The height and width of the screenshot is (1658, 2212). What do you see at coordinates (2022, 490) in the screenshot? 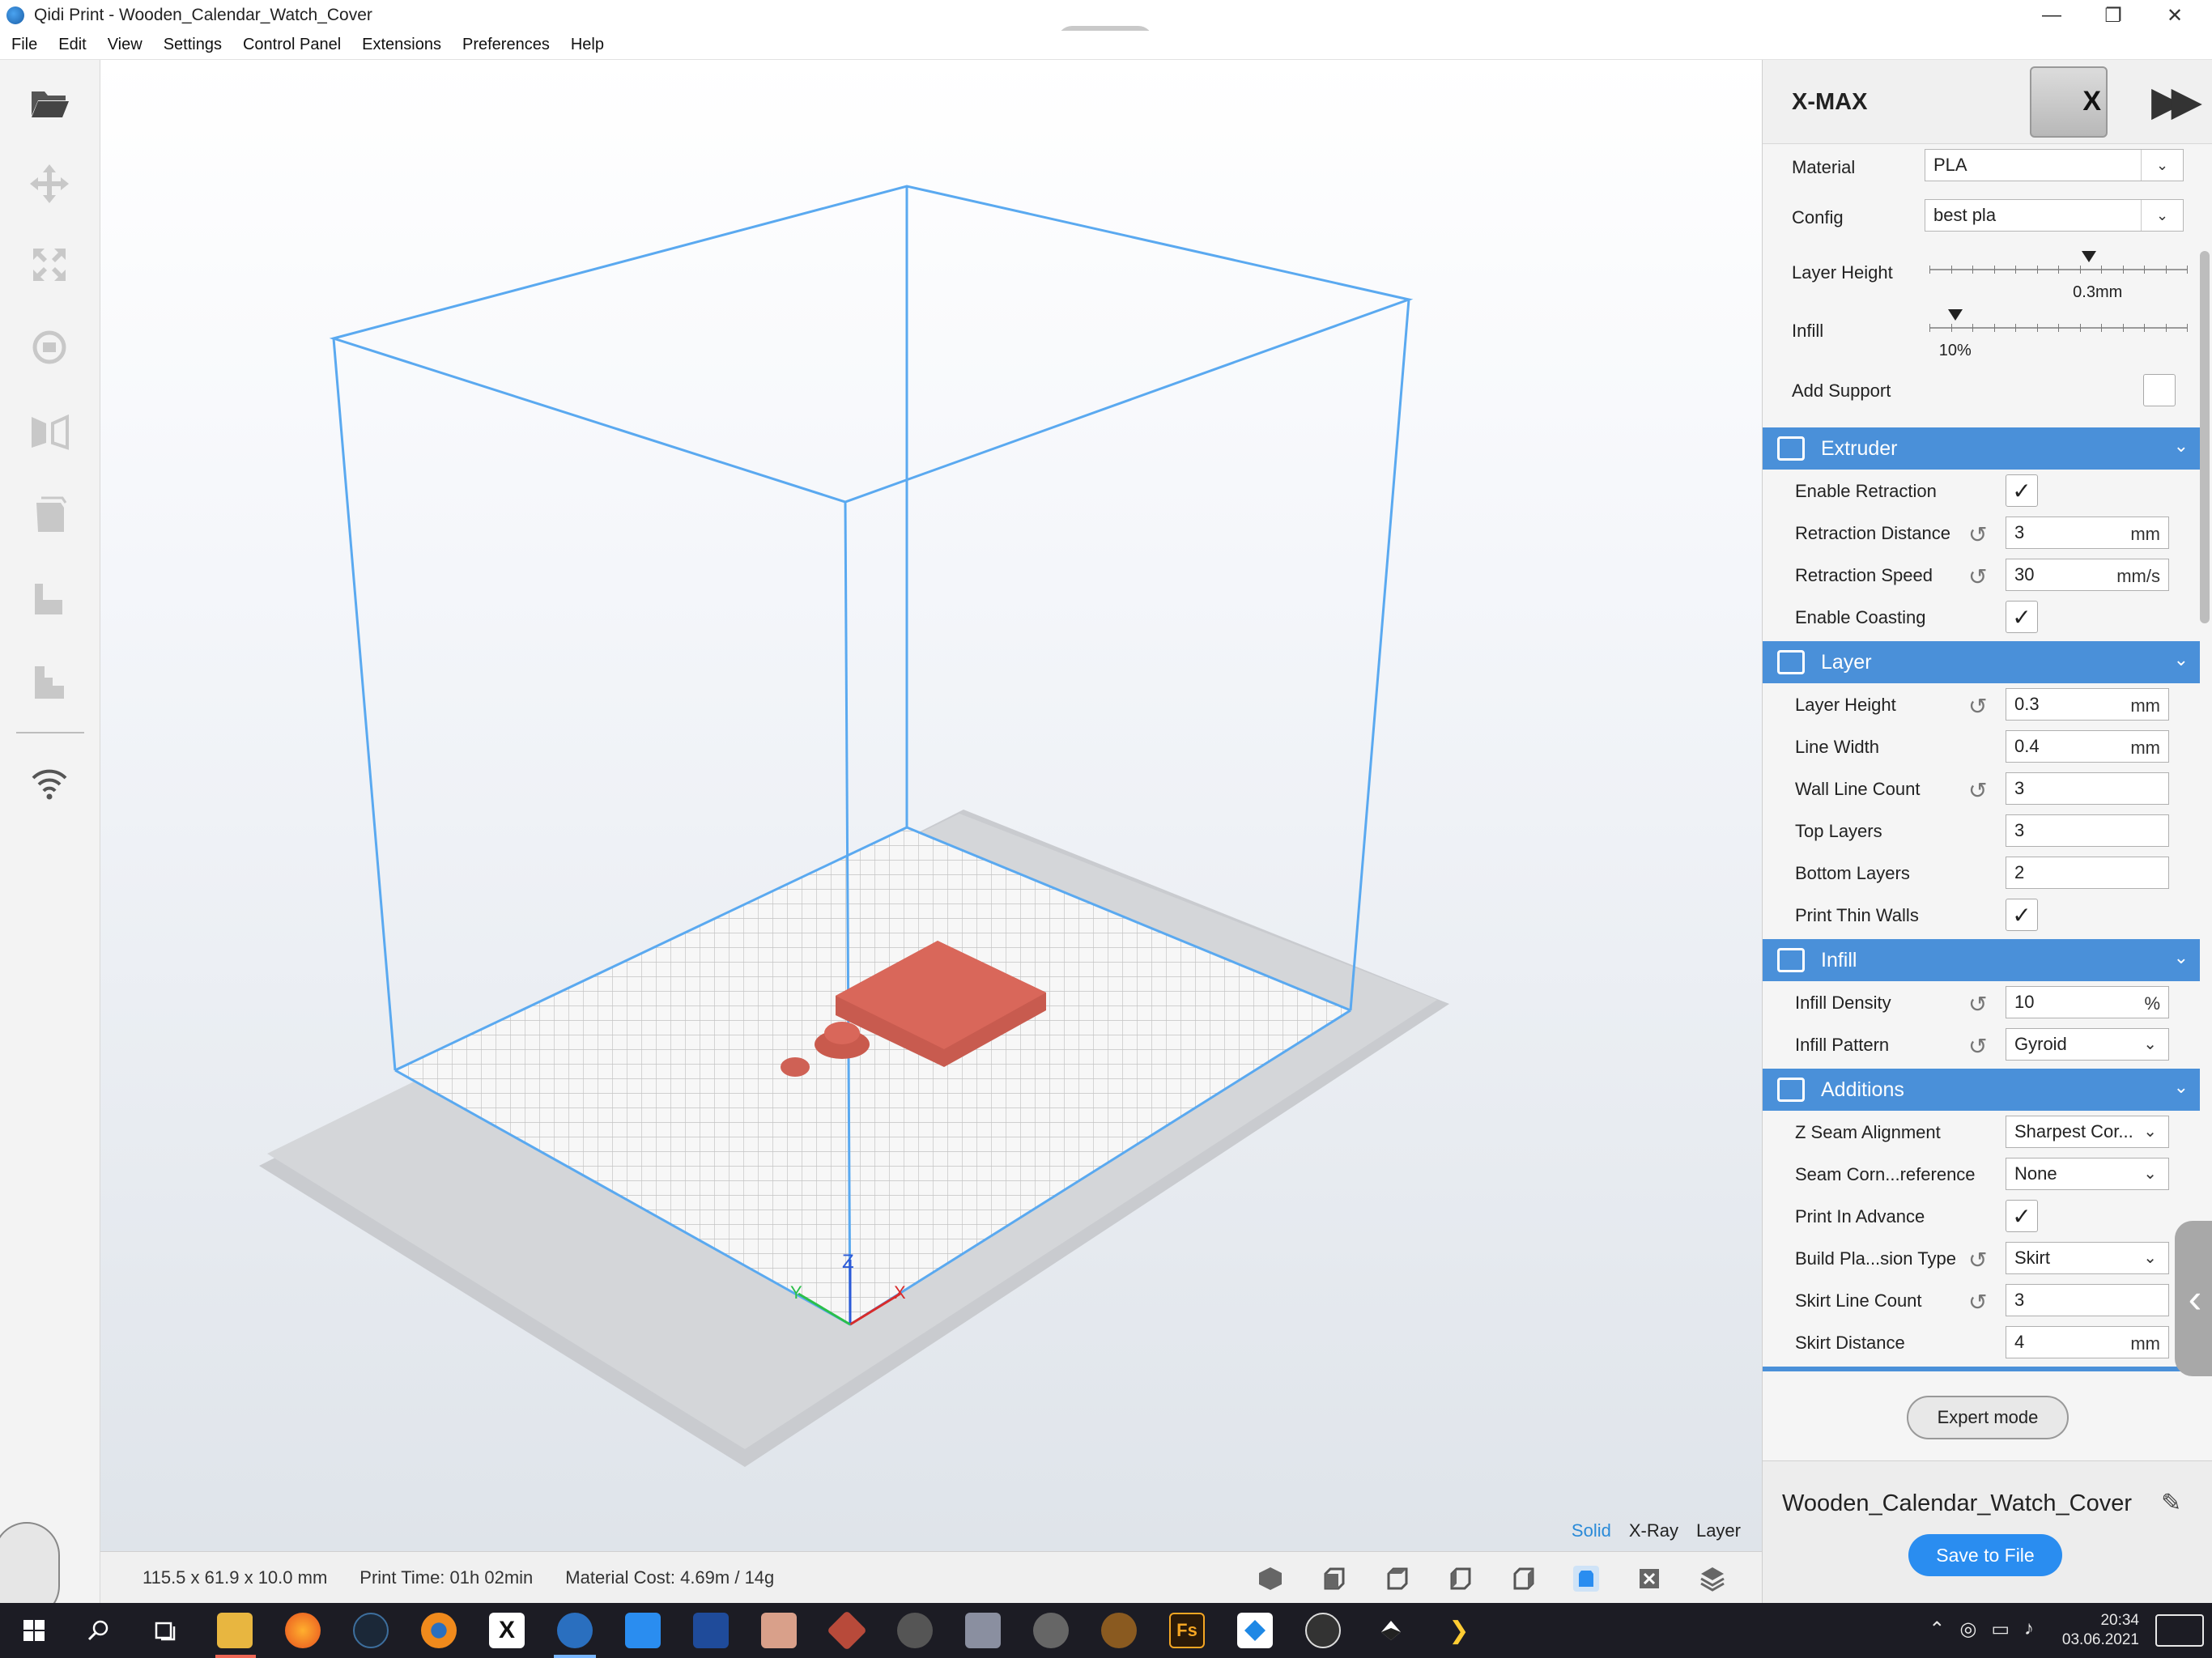
I see `enable-retraction-checkbox: ✓` at bounding box center [2022, 490].